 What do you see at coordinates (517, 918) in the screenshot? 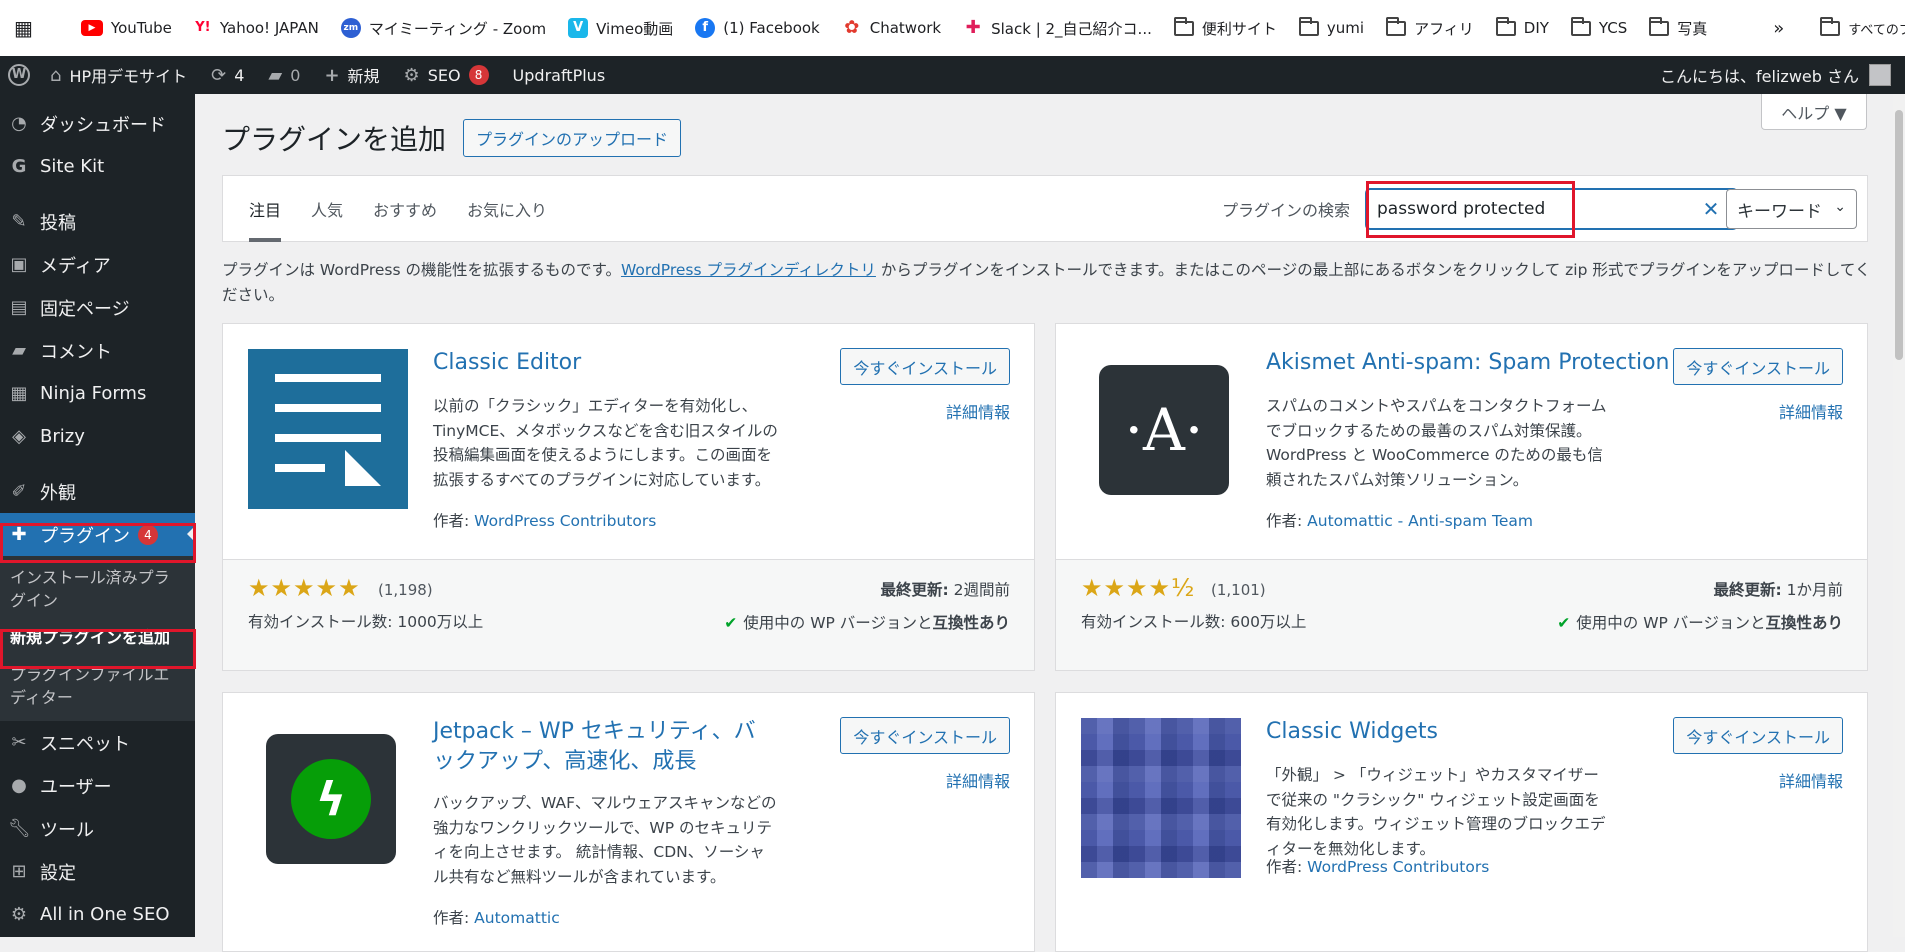
I see `author-link: Automattic` at bounding box center [517, 918].